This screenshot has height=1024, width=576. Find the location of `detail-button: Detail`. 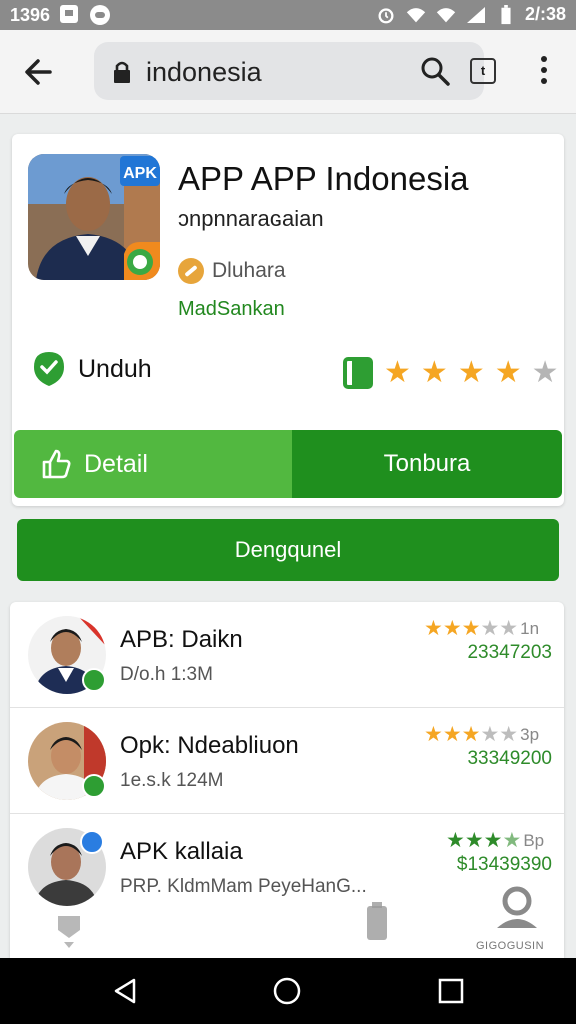

detail-button: Detail is located at coordinates (153, 464).